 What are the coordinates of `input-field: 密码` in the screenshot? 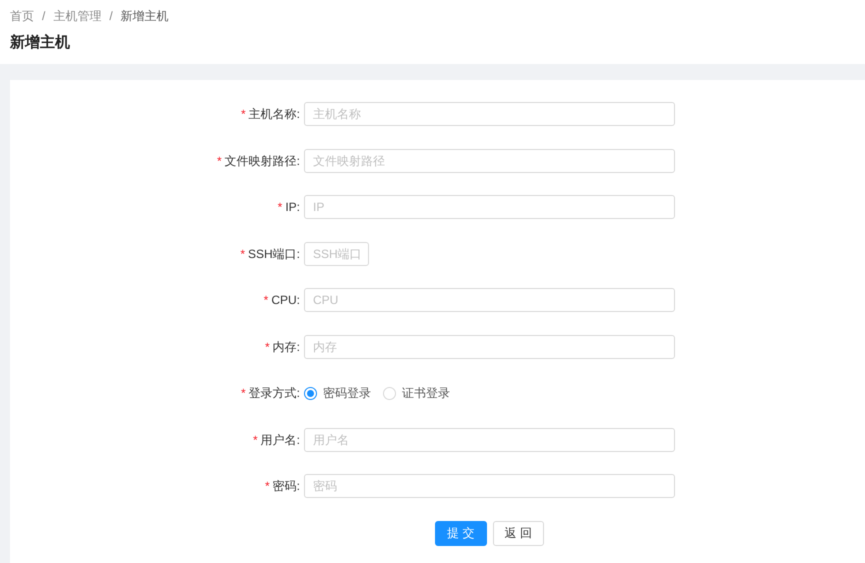 It's located at (489, 486).